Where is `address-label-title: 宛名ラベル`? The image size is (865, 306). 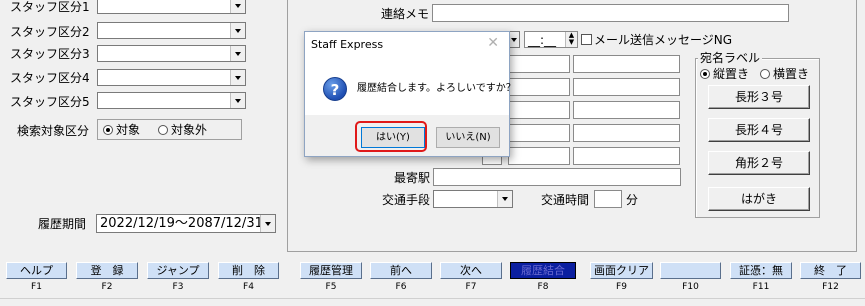
address-label-title: 宛名ラベル is located at coordinates (730, 58).